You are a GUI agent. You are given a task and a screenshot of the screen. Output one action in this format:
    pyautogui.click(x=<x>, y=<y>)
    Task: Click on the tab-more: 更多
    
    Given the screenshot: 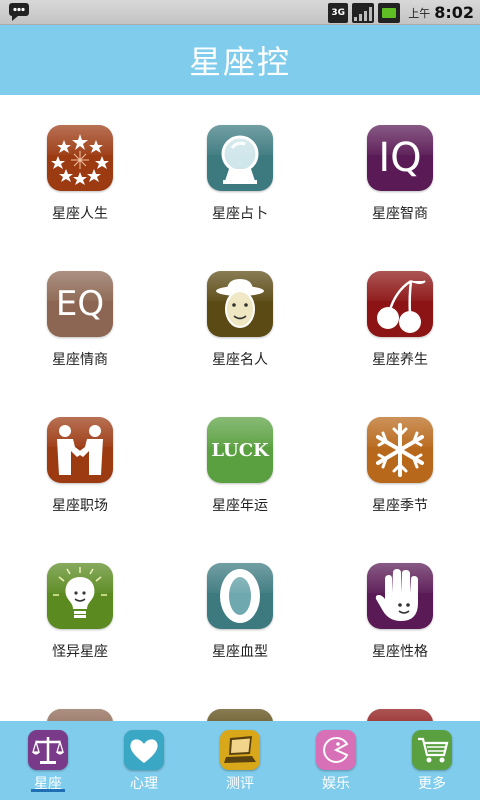 What is the action you would take?
    pyautogui.click(x=432, y=760)
    